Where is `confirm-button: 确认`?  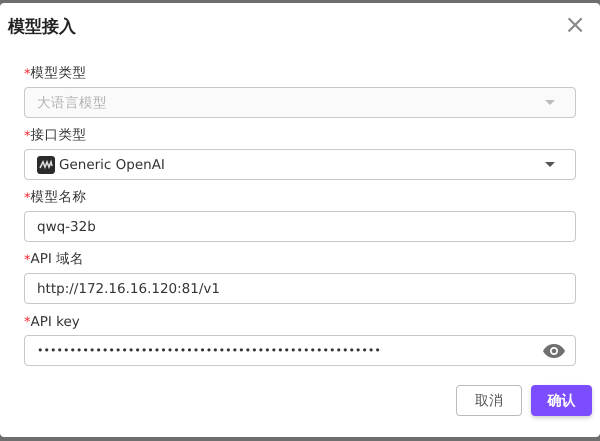
confirm-button: 确认 is located at coordinates (561, 400).